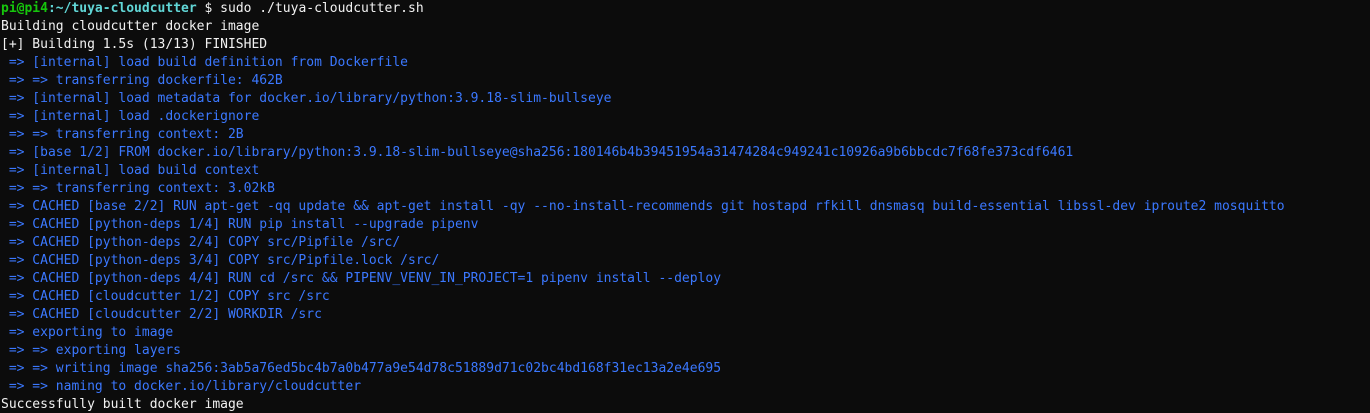 Image resolution: width=1370 pixels, height=413 pixels. Describe the element at coordinates (130, 26) in the screenshot. I see `output-header-line: Building cloudcutter docker image` at that location.